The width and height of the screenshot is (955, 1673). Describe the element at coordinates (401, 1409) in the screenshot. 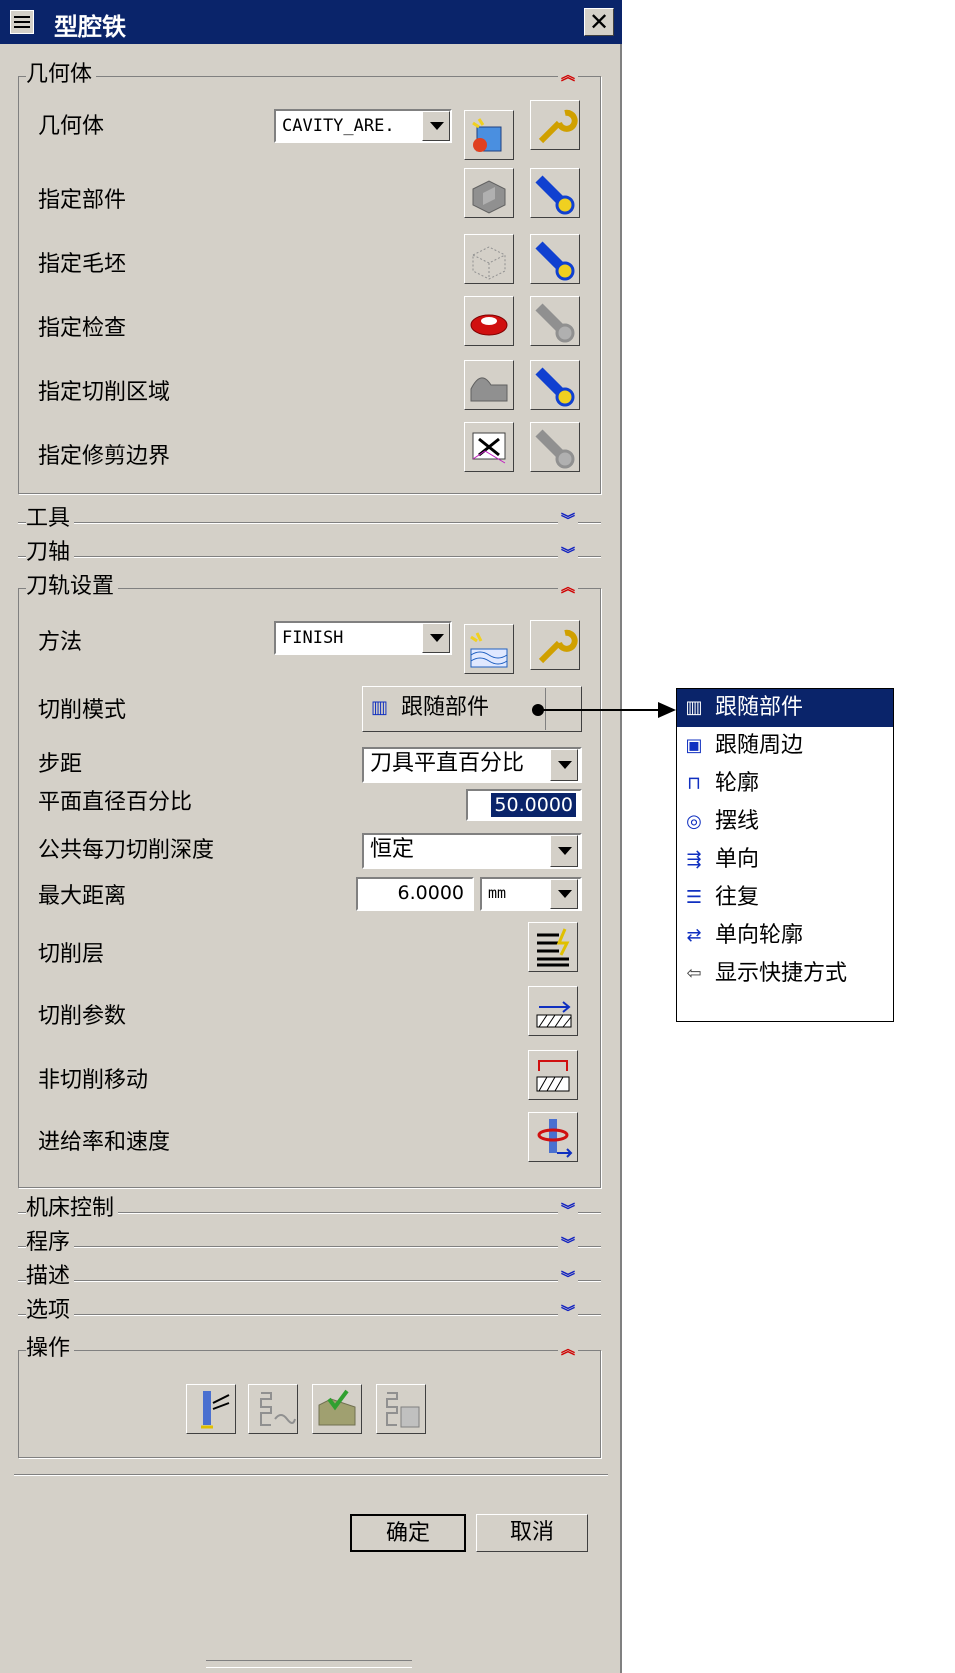

I see `list-button` at that location.